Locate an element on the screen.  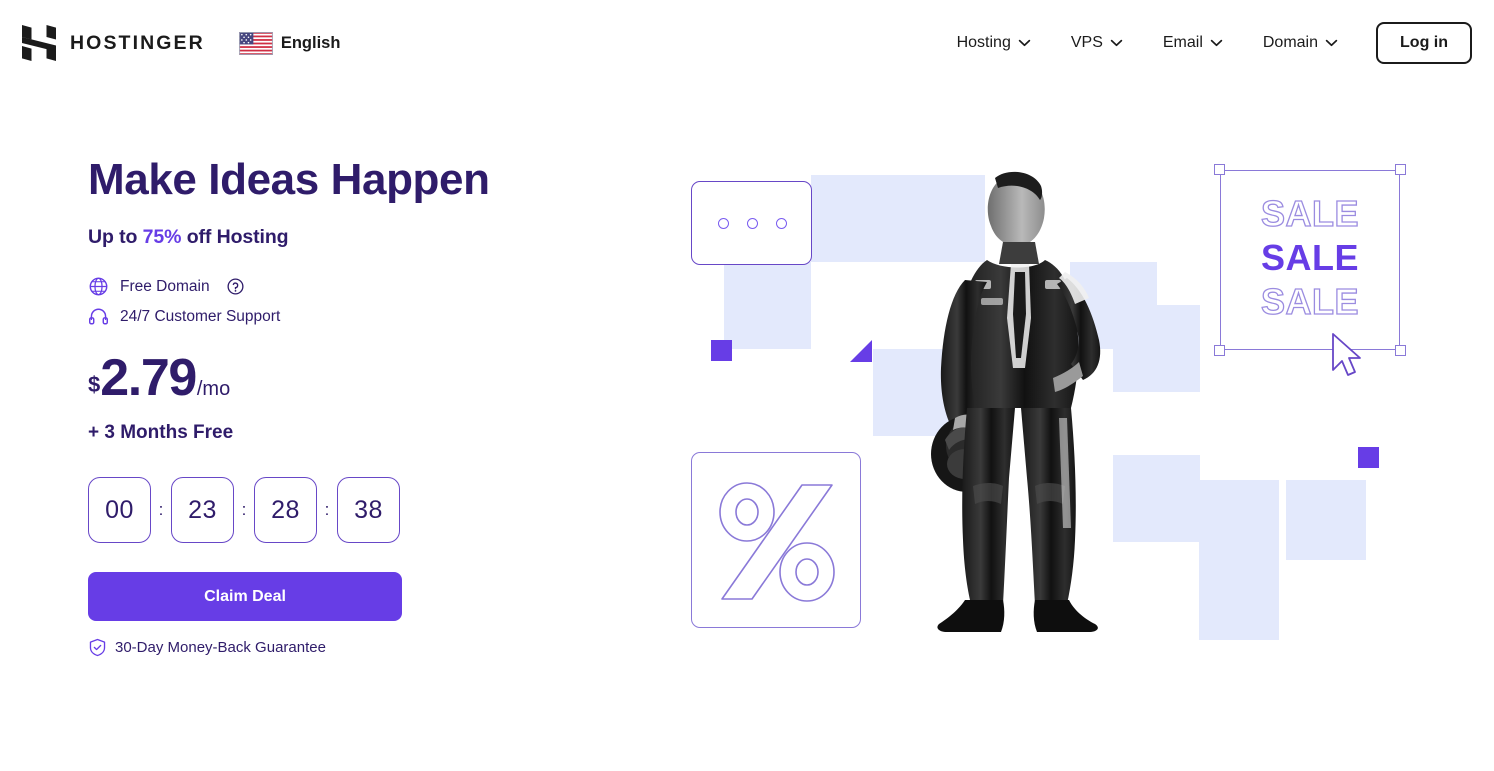
feature-free-domain: Free Domain is located at coordinates (368, 286).